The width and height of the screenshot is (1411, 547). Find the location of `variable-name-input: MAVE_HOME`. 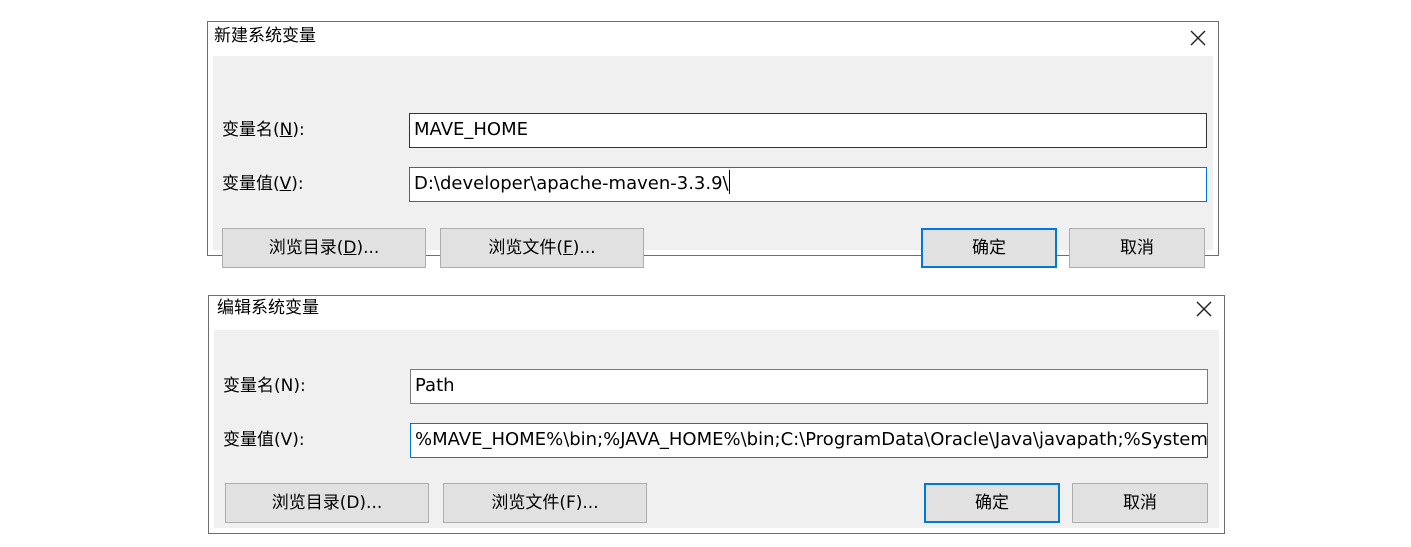

variable-name-input: MAVE_HOME is located at coordinates (808, 130).